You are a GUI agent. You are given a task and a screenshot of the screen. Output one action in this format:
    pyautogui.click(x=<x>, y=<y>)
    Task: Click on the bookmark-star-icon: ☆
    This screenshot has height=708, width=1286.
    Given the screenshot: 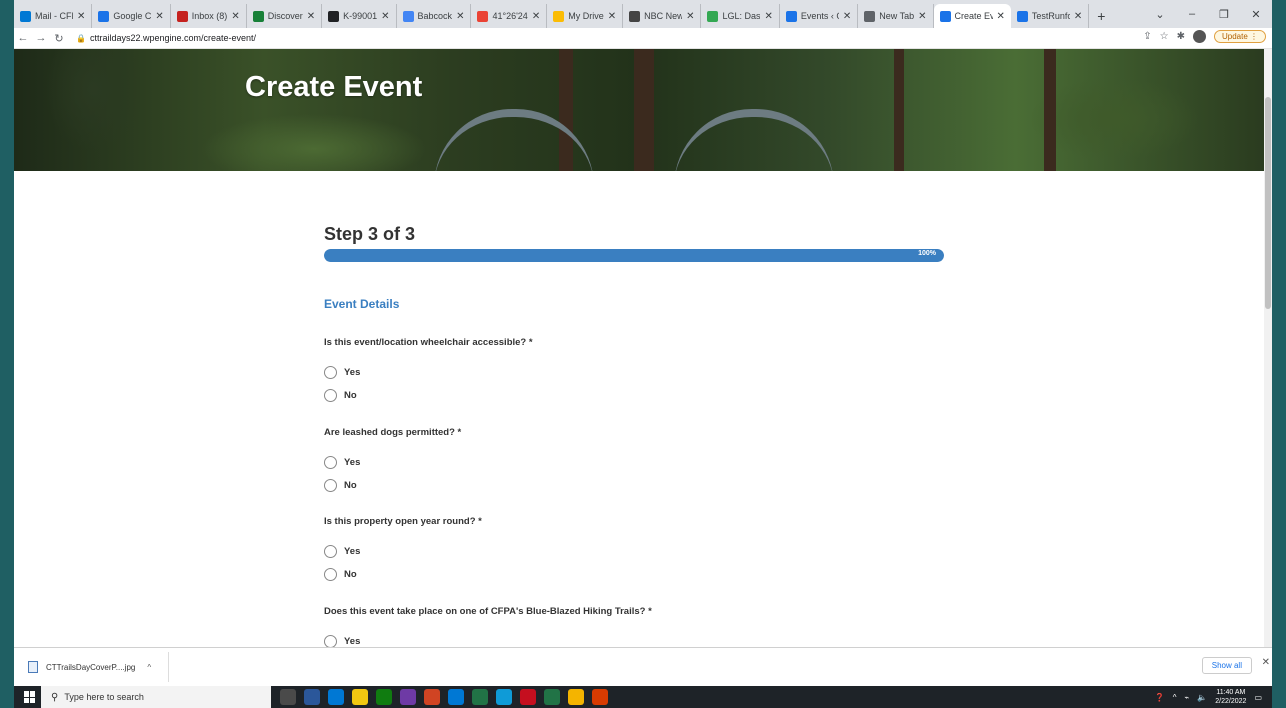 What is the action you would take?
    pyautogui.click(x=1164, y=36)
    